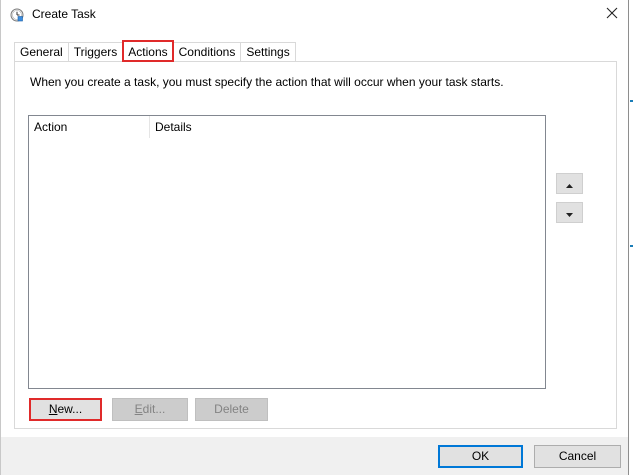  What do you see at coordinates (315, 15) in the screenshot?
I see `title-bar: Create Task` at bounding box center [315, 15].